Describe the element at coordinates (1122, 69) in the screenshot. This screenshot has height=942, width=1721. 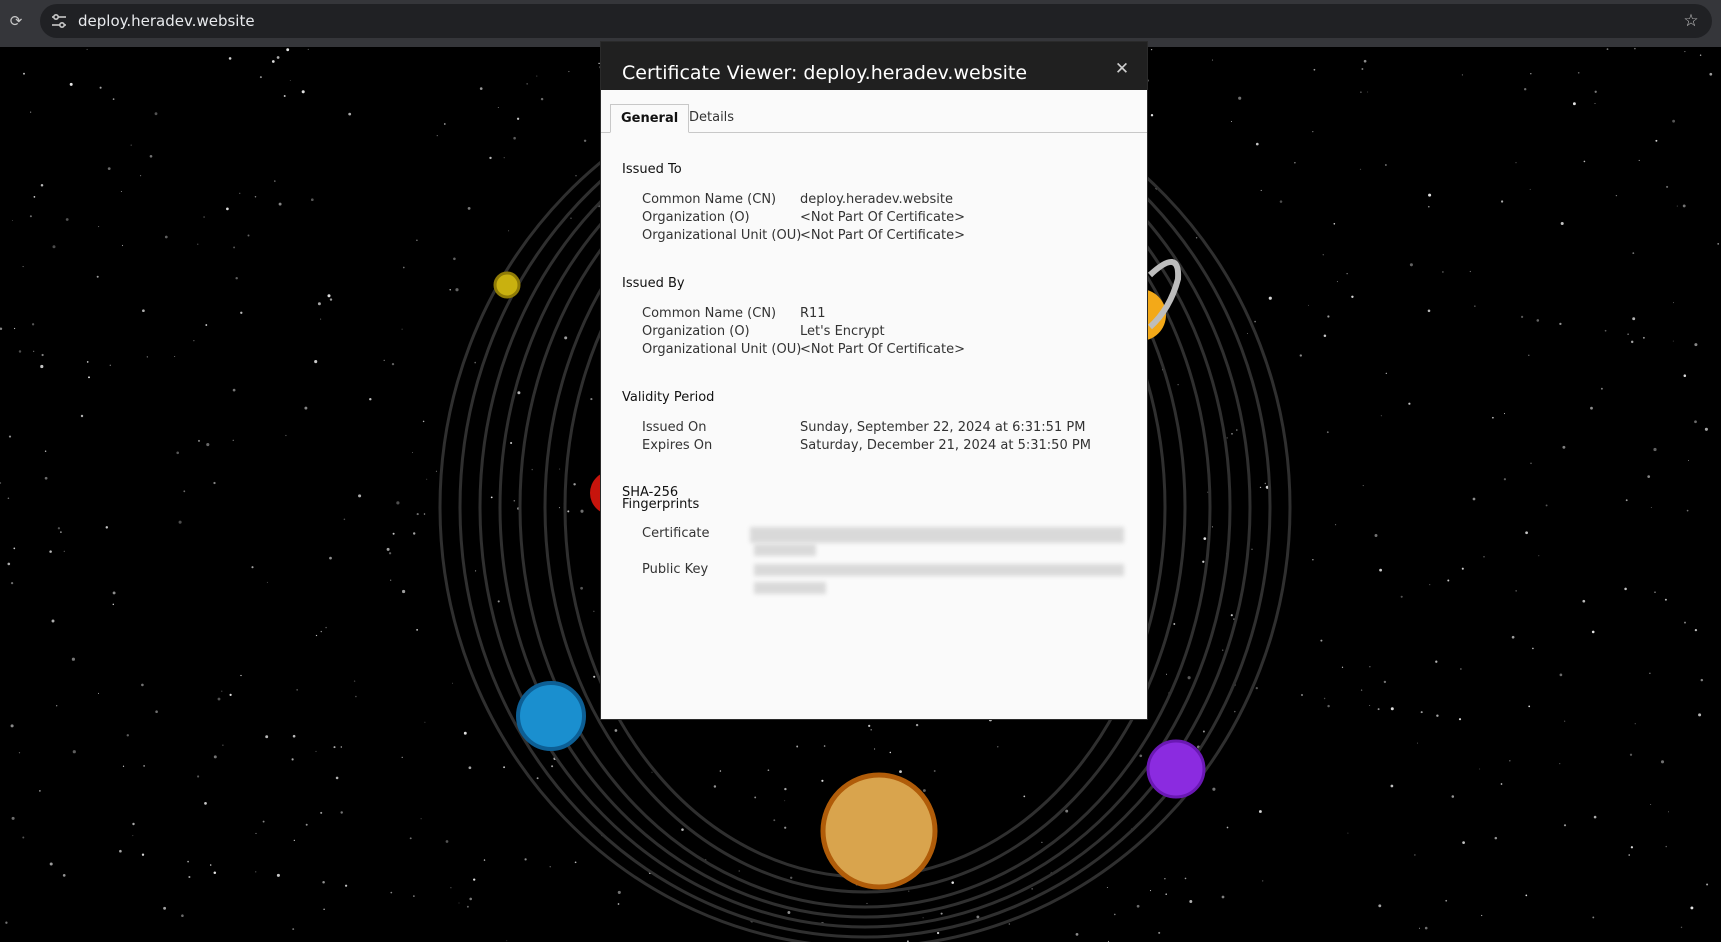
I see `close-icon: ✕` at that location.